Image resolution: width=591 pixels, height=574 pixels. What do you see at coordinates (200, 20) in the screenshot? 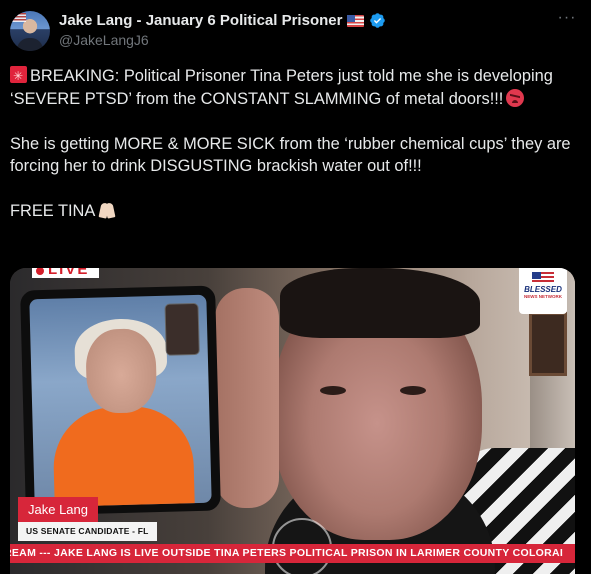
I see `author-display-name: Jake Lang - January 6 Political Prisoner` at bounding box center [200, 20].